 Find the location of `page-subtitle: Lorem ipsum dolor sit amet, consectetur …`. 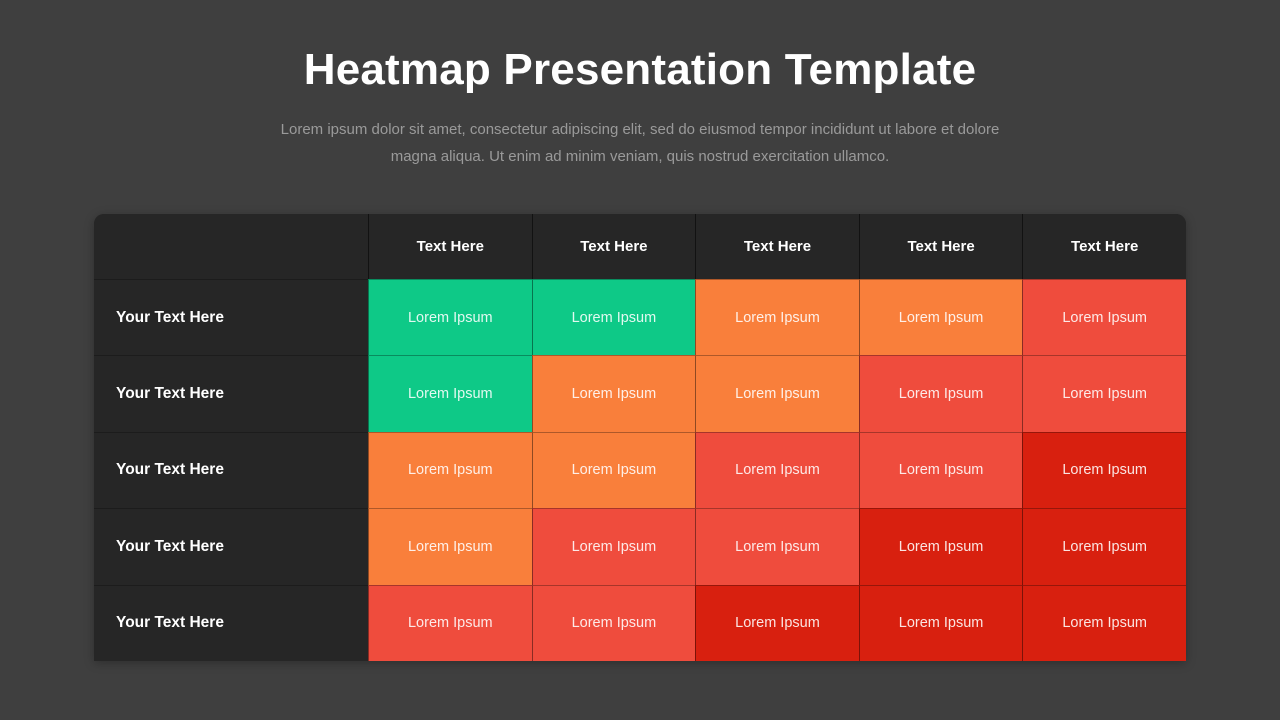

page-subtitle: Lorem ipsum dolor sit amet, consectetur … is located at coordinates (640, 143).